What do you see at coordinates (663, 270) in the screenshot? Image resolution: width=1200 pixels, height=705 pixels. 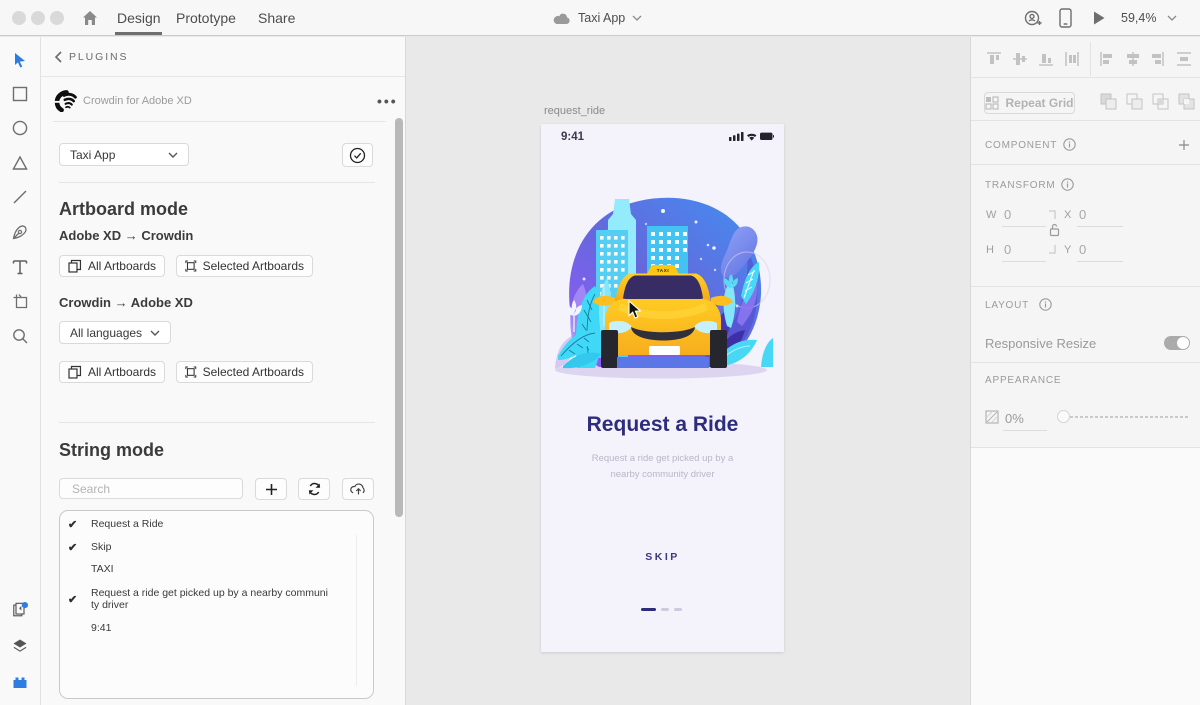 I see `svg-text: TAXI` at bounding box center [663, 270].